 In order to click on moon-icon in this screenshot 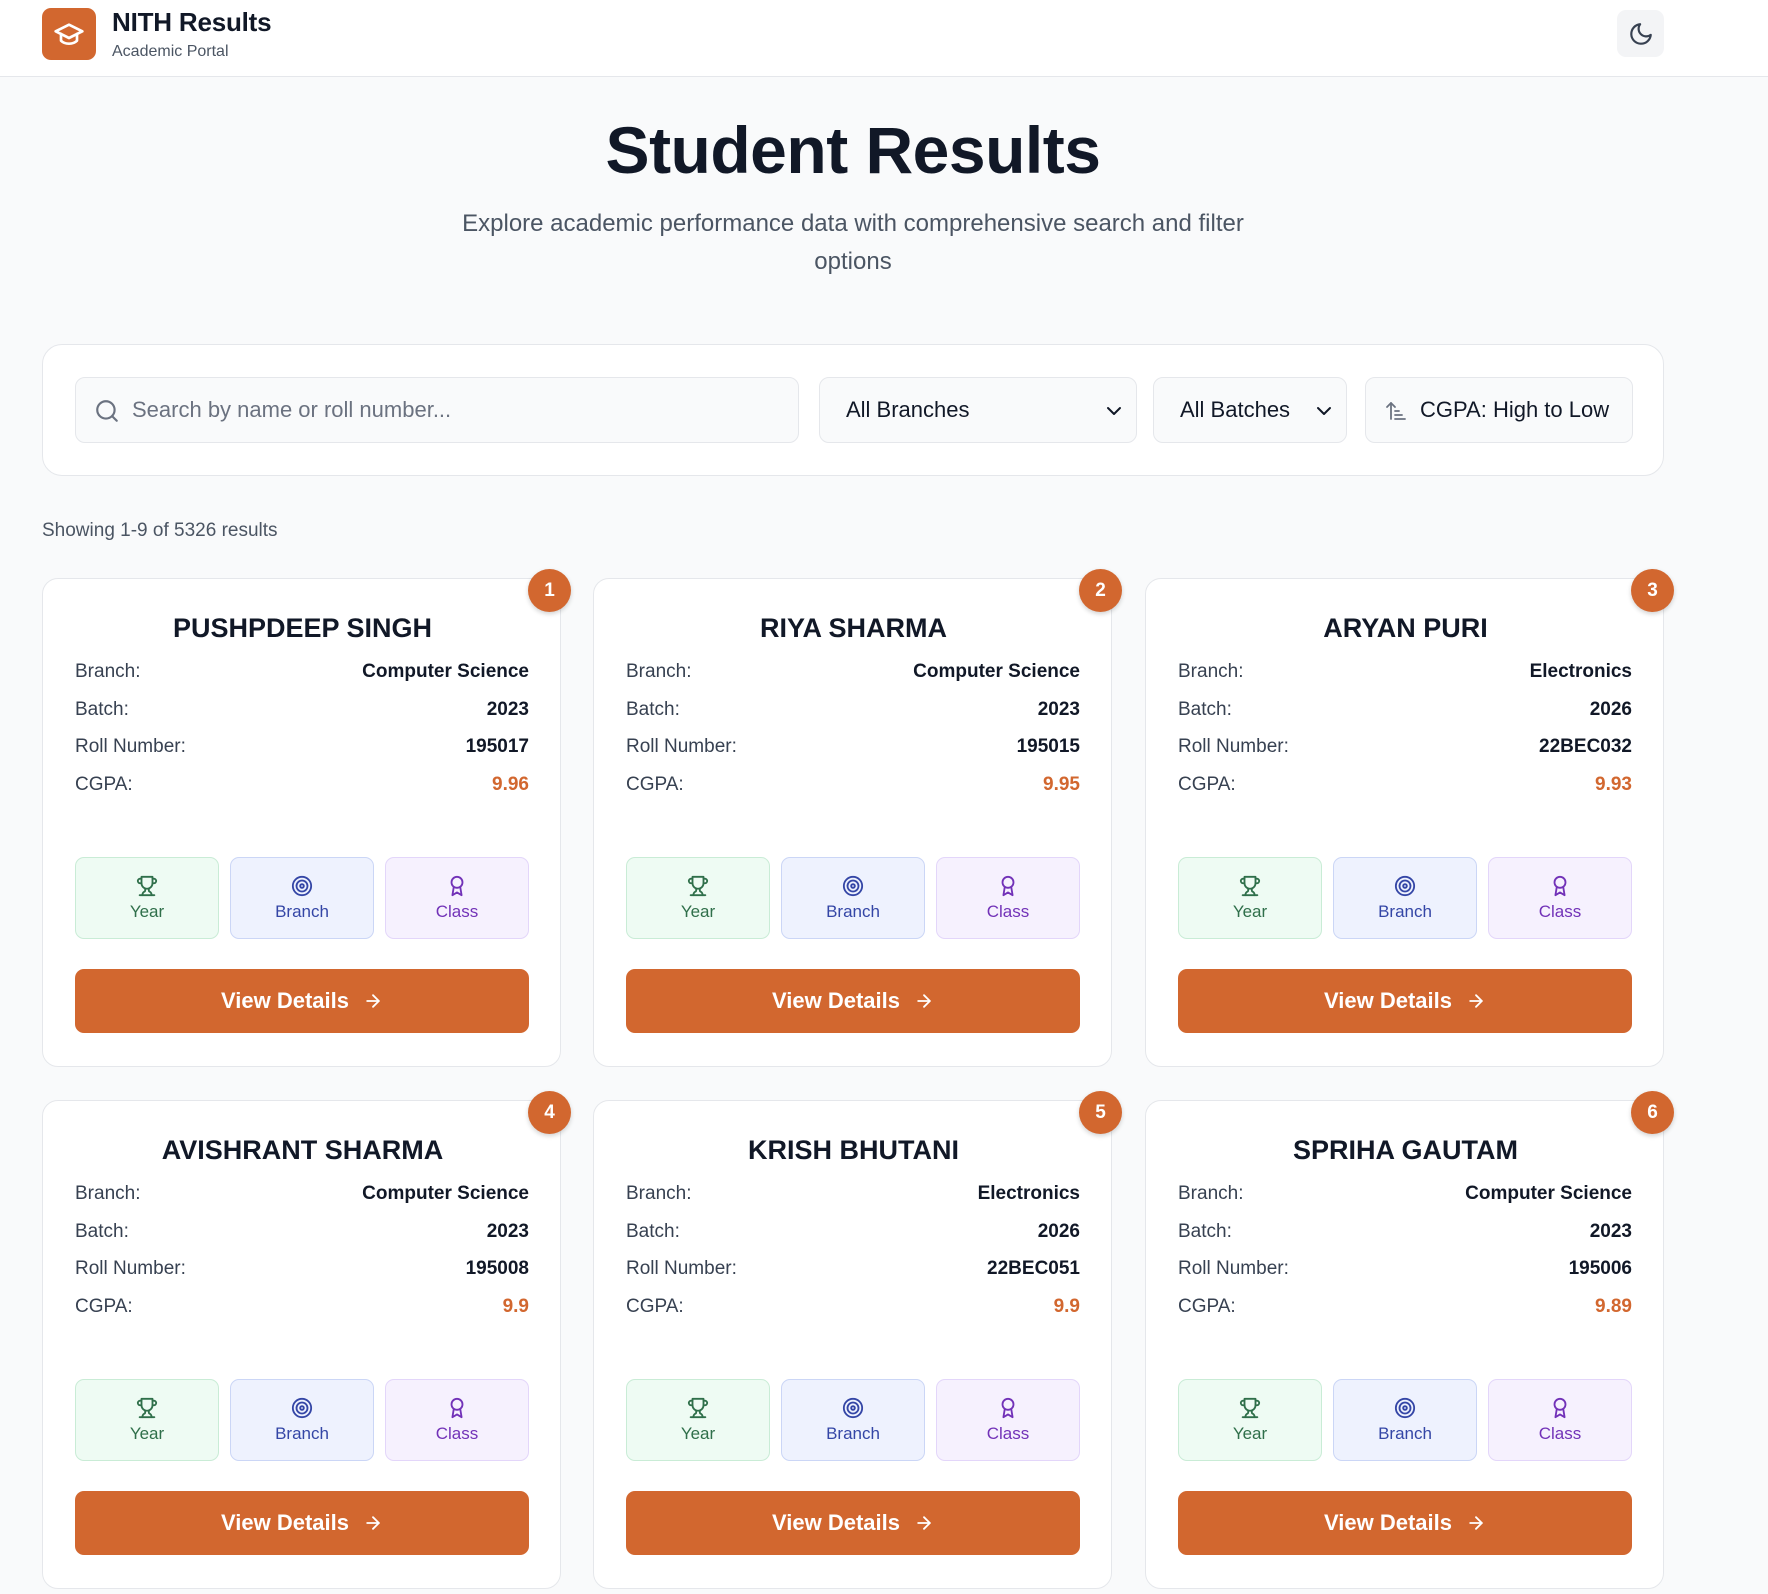, I will do `click(1640, 33)`.